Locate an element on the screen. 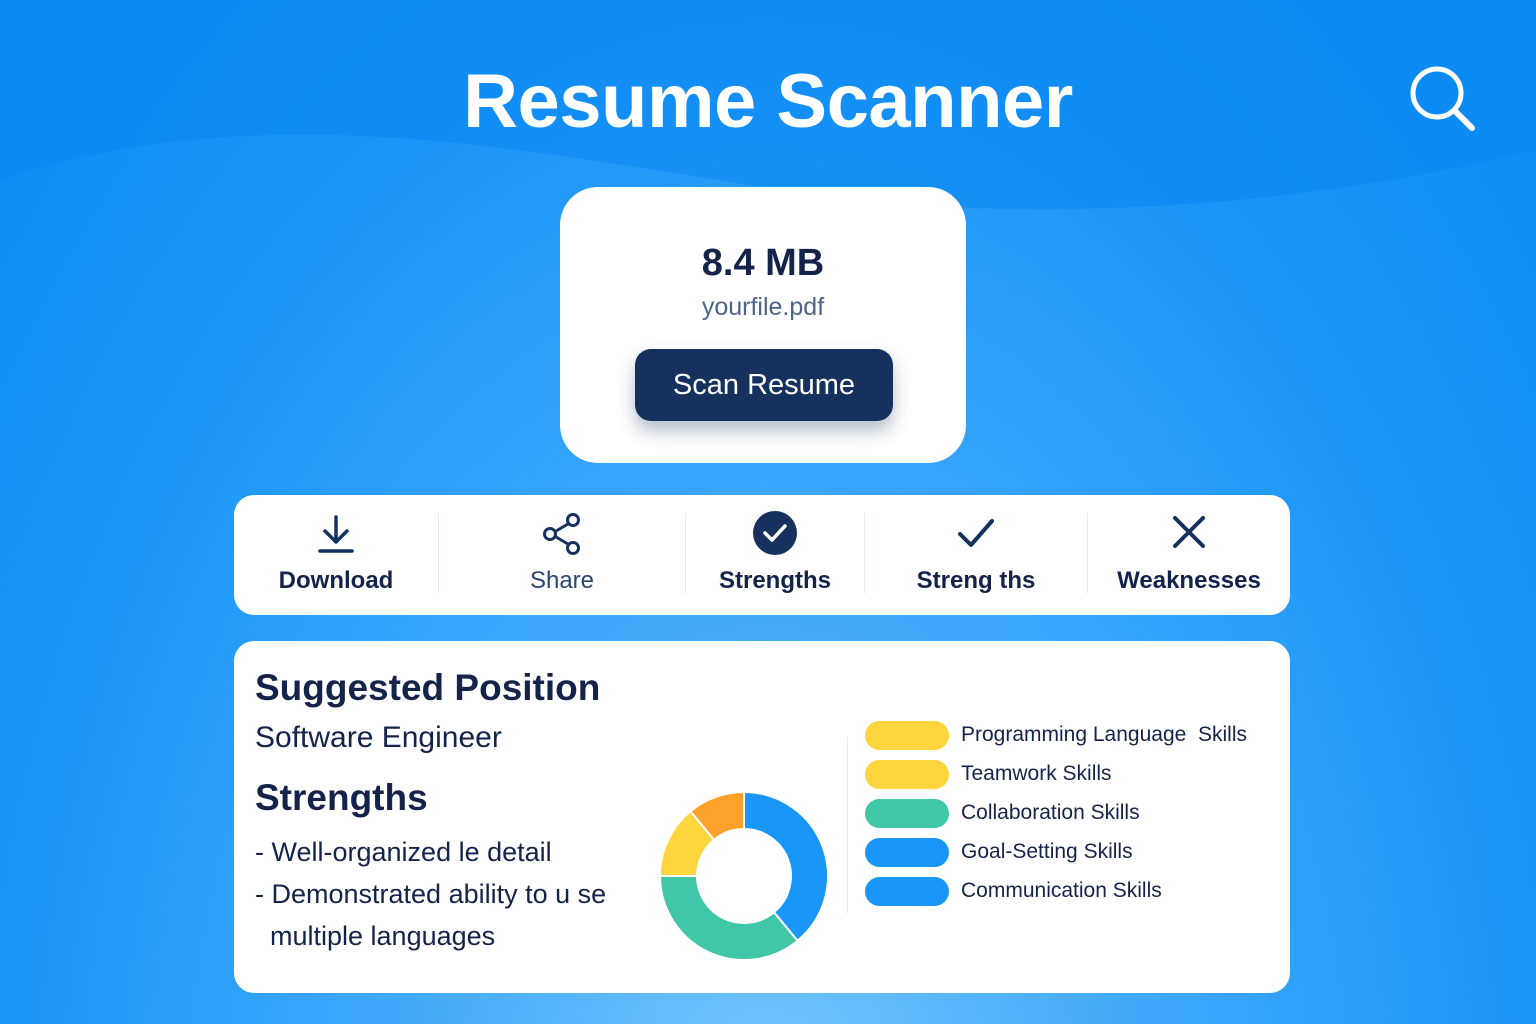  checkmark-icon is located at coordinates (976, 533).